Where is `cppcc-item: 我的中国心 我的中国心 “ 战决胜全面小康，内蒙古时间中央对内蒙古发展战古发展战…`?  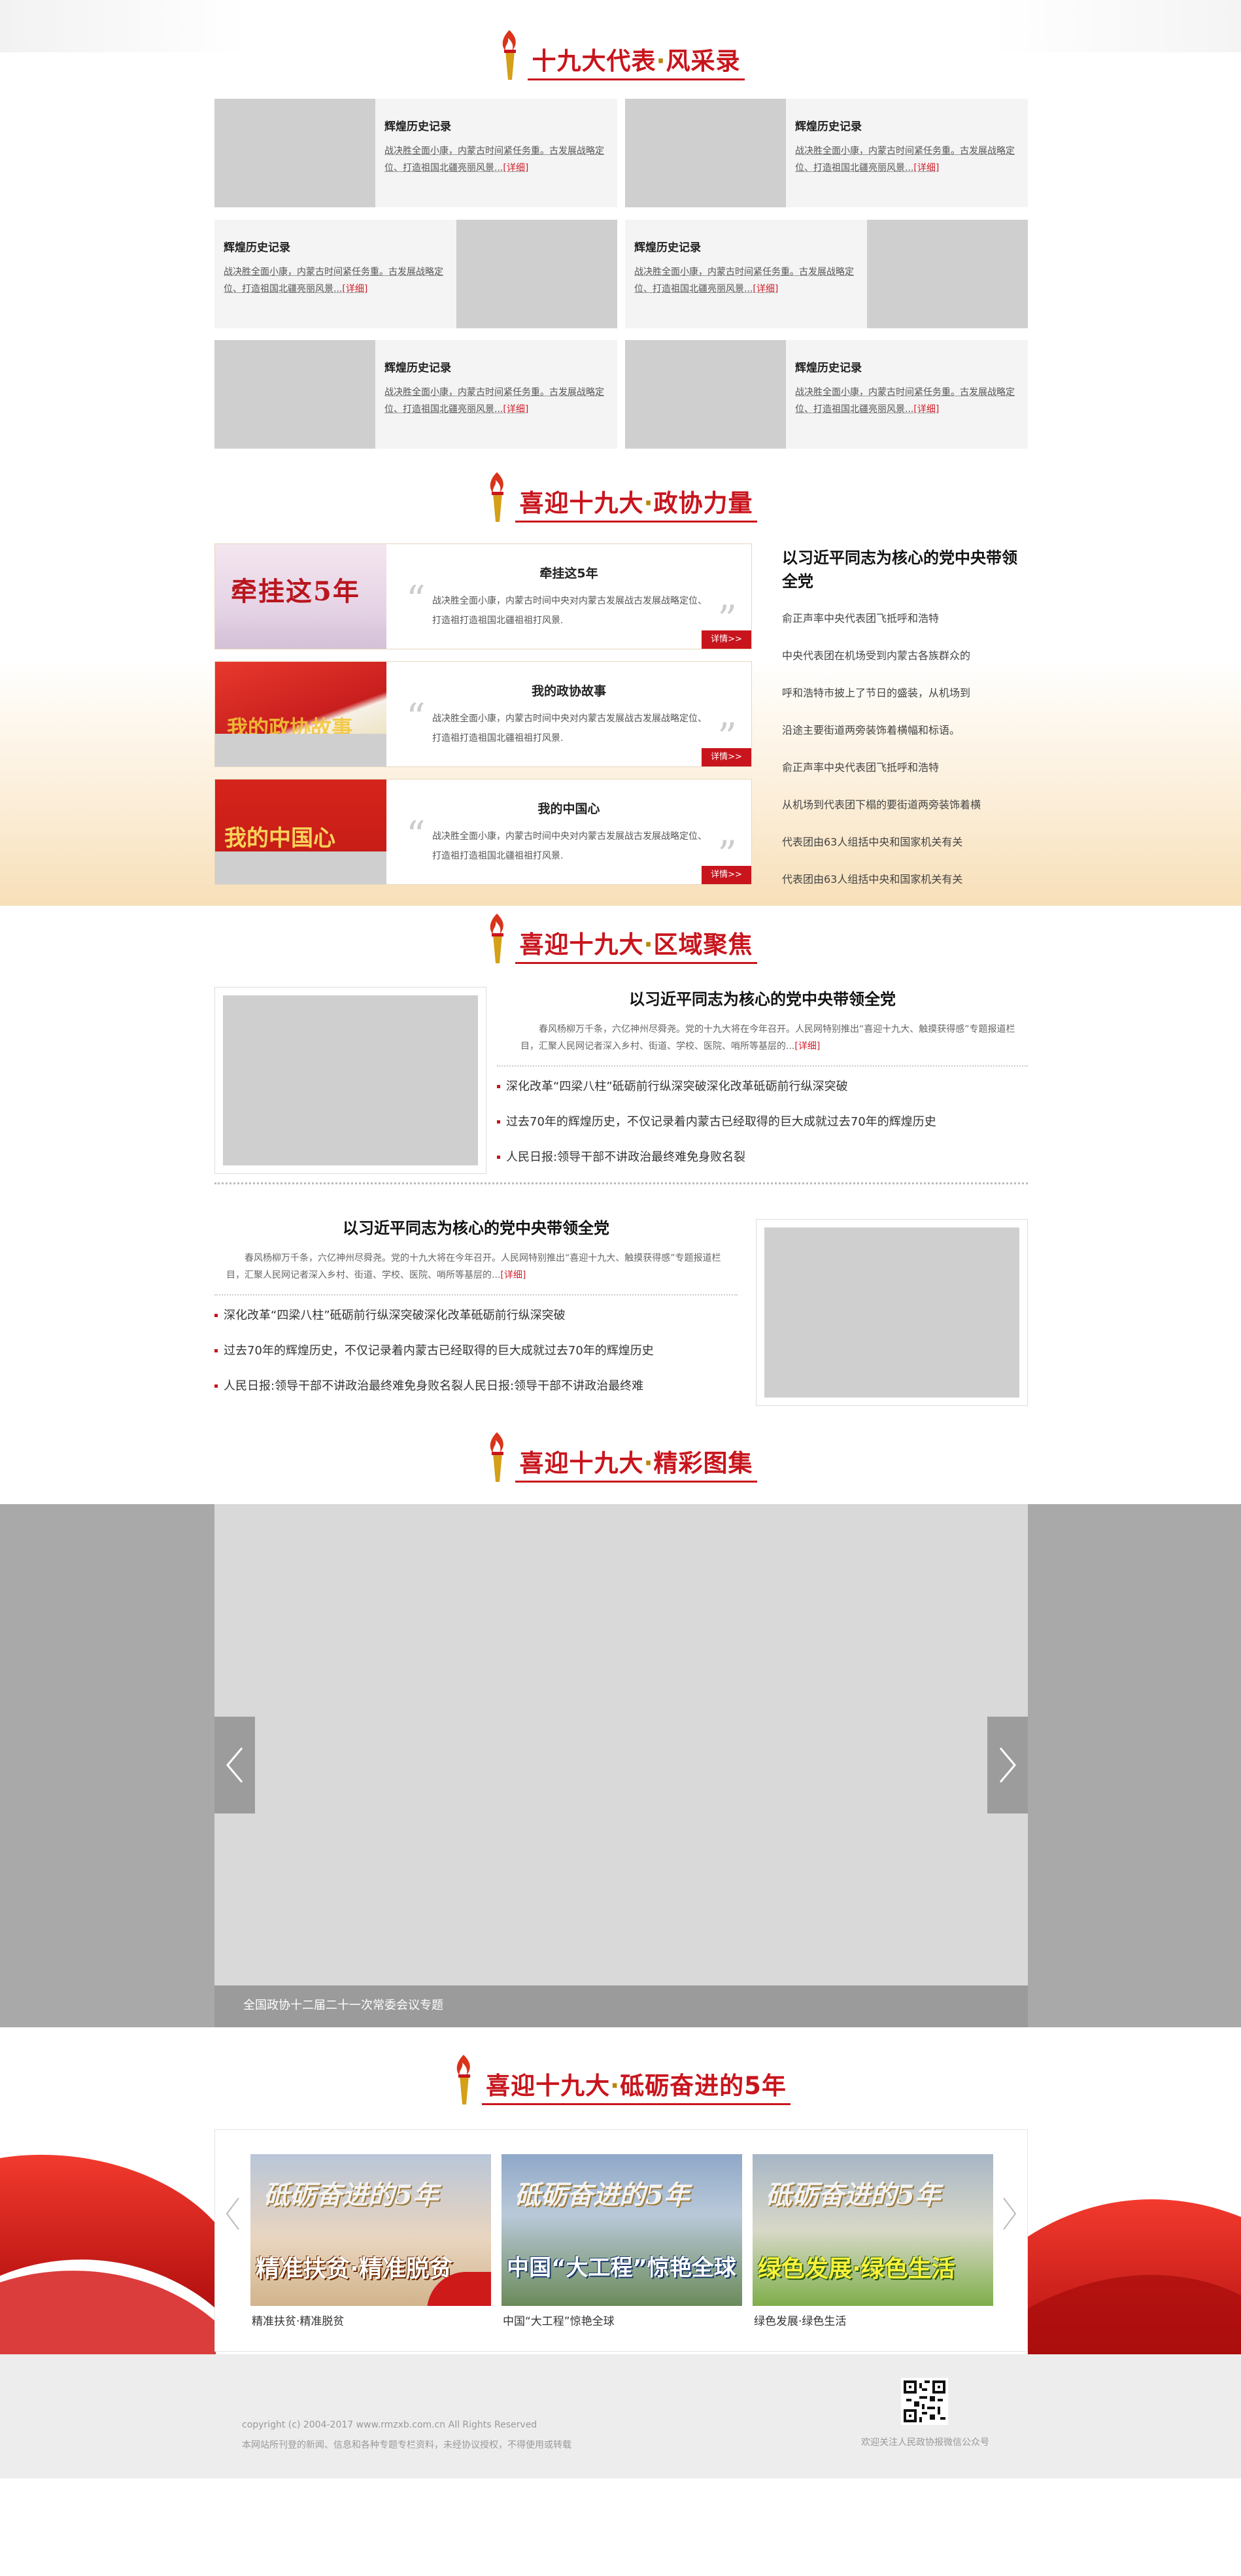
cppcc-item: 我的中国心 我的中国心 “ 战决胜全面小康，内蒙古时间中央对内蒙古发展战古发展战… is located at coordinates (483, 832).